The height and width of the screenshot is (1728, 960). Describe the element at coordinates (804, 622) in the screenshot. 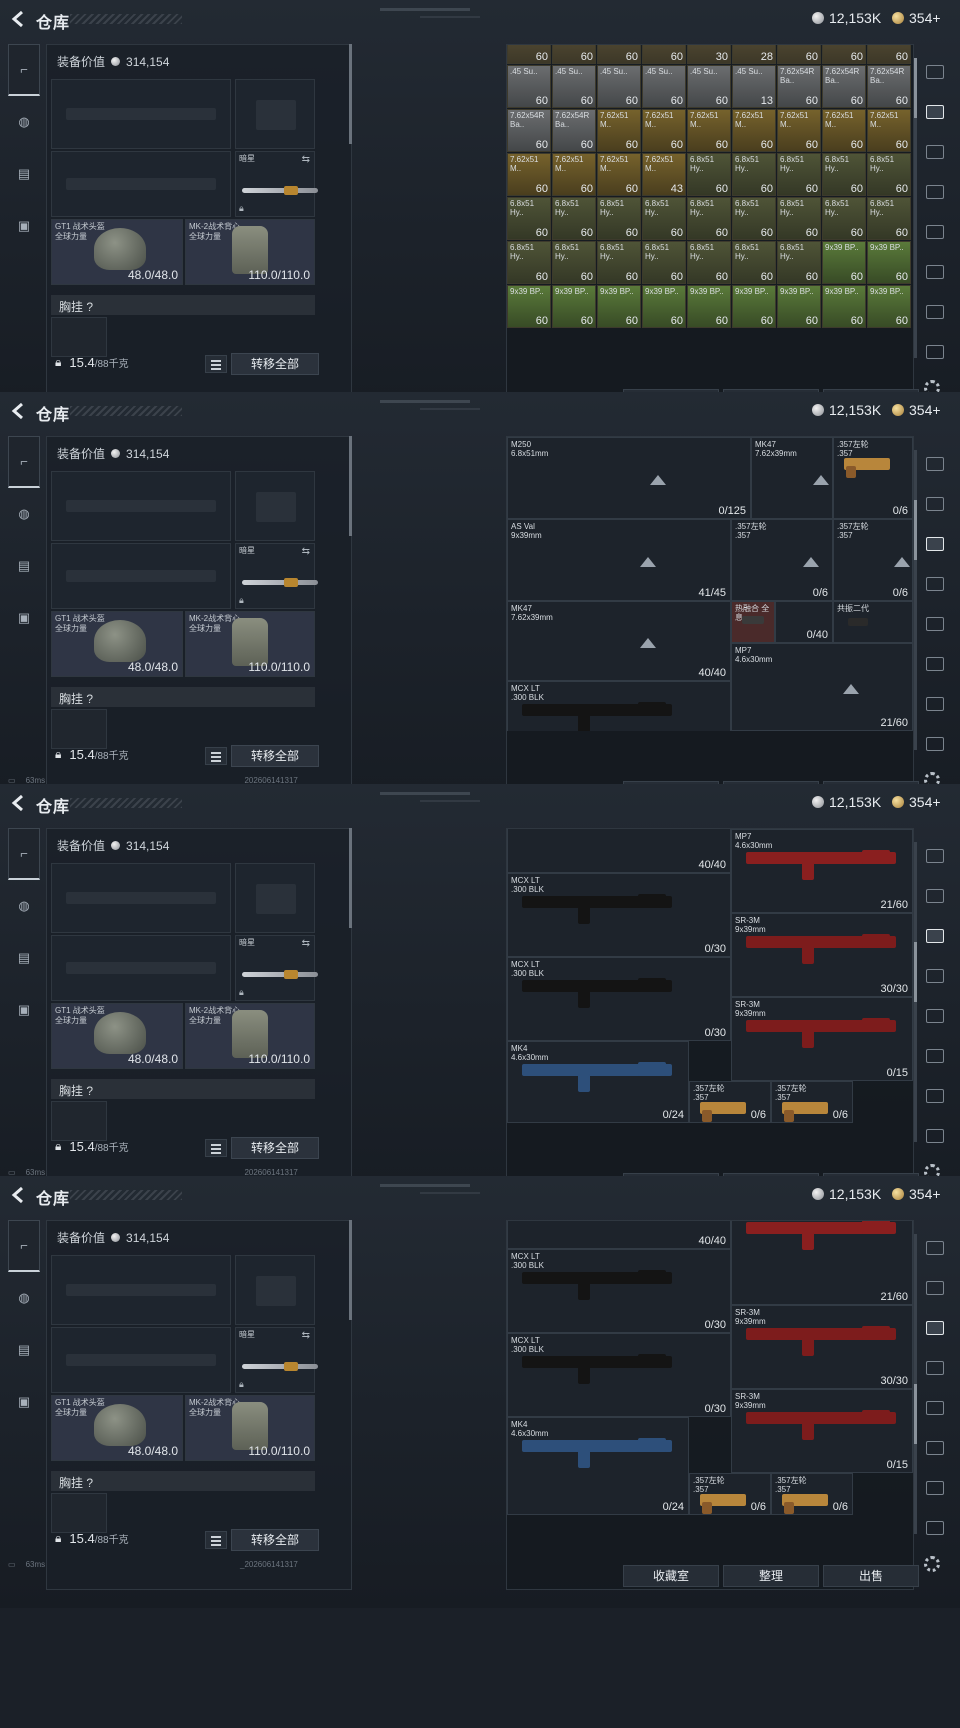

I see `weapon-item: 0/40` at that location.